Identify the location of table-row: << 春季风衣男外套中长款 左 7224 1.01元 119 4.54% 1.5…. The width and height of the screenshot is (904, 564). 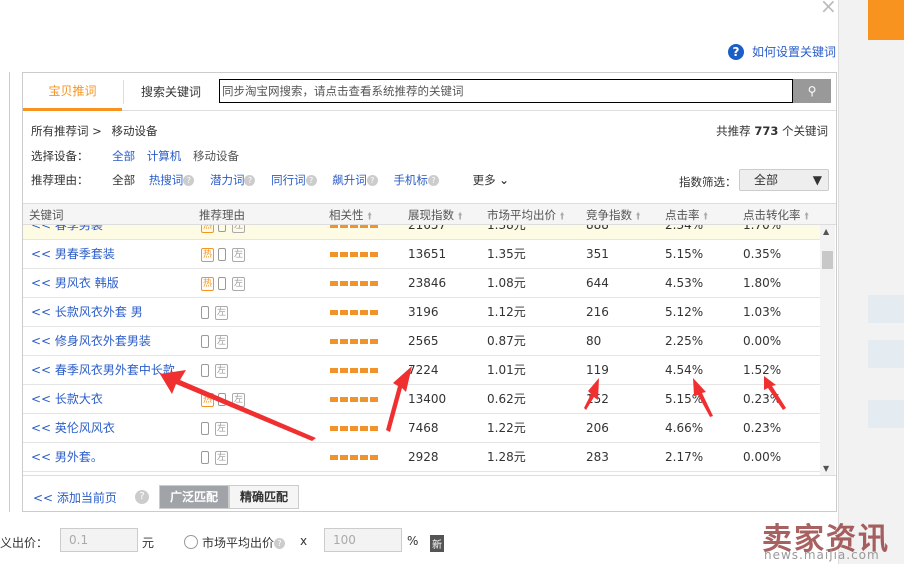
(421, 370).